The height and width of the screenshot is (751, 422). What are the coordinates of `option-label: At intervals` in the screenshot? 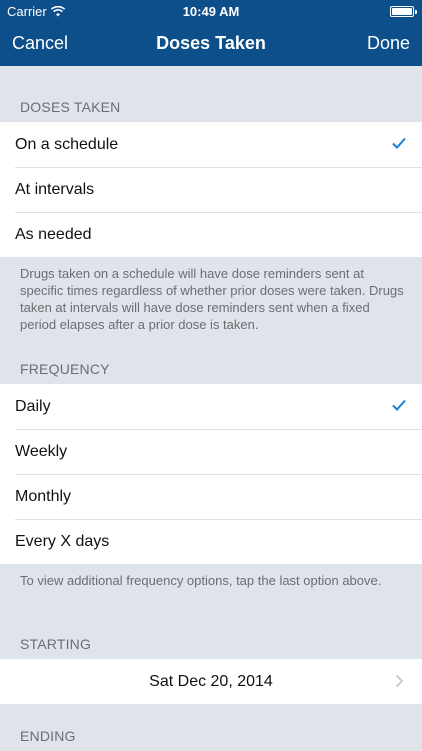 It's located at (55, 189).